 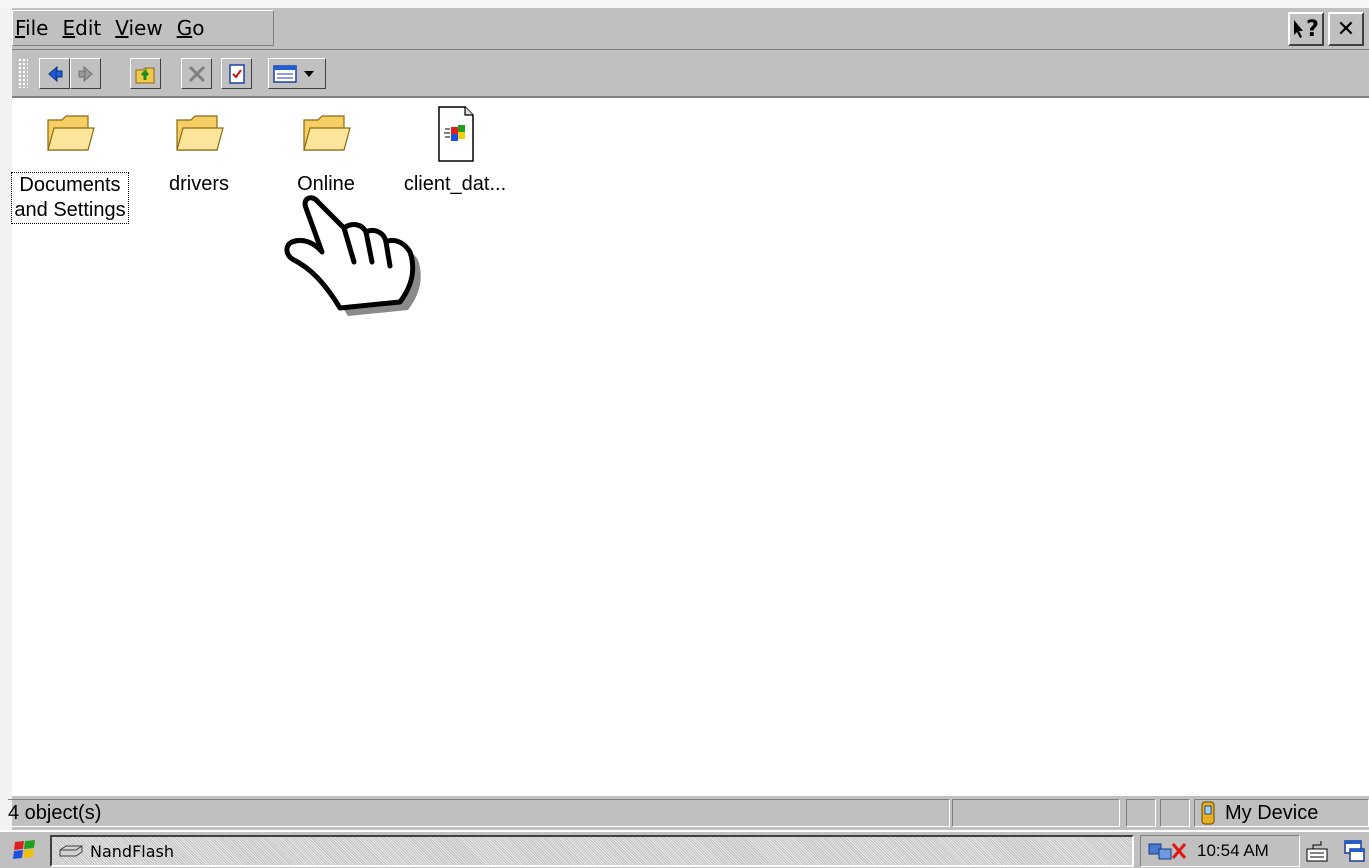 I want to click on file-label: drivers, so click(x=198, y=184).